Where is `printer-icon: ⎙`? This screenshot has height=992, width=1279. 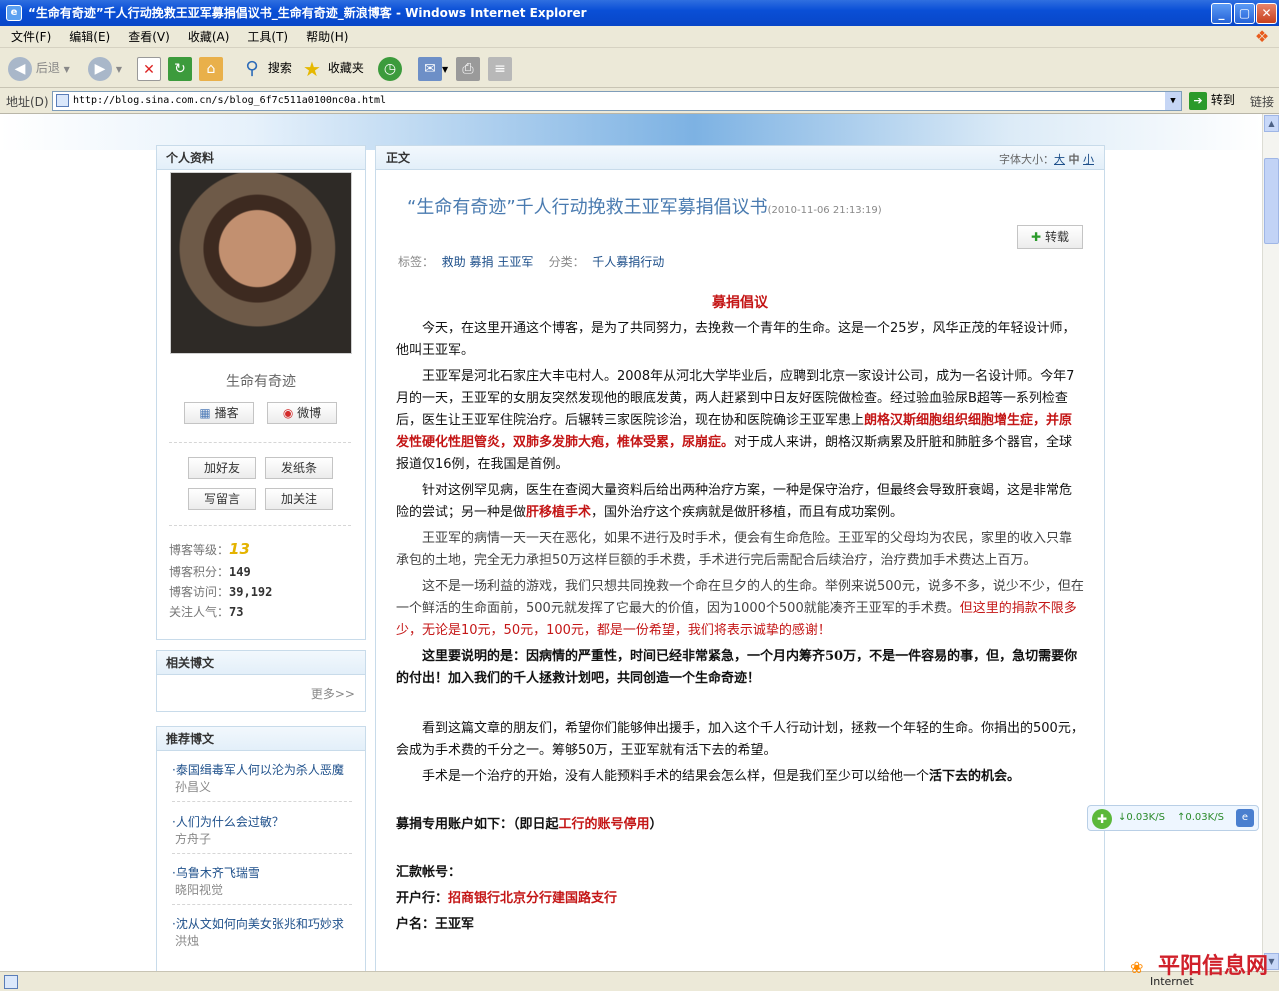 printer-icon: ⎙ is located at coordinates (468, 68).